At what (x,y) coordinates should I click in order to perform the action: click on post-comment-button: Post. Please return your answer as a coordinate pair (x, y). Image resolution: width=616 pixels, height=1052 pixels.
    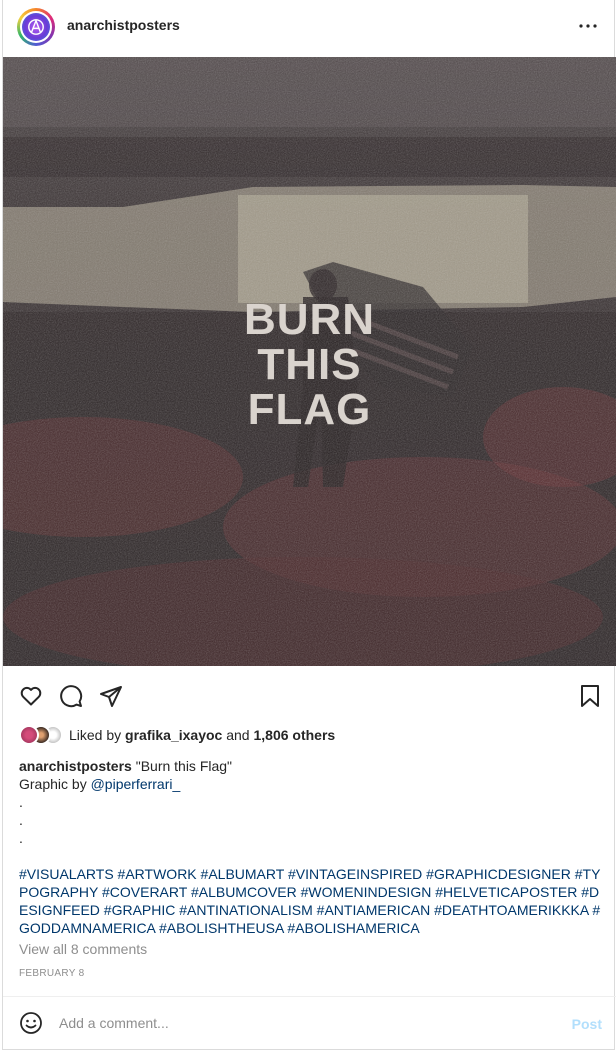
    Looking at the image, I should click on (587, 1024).